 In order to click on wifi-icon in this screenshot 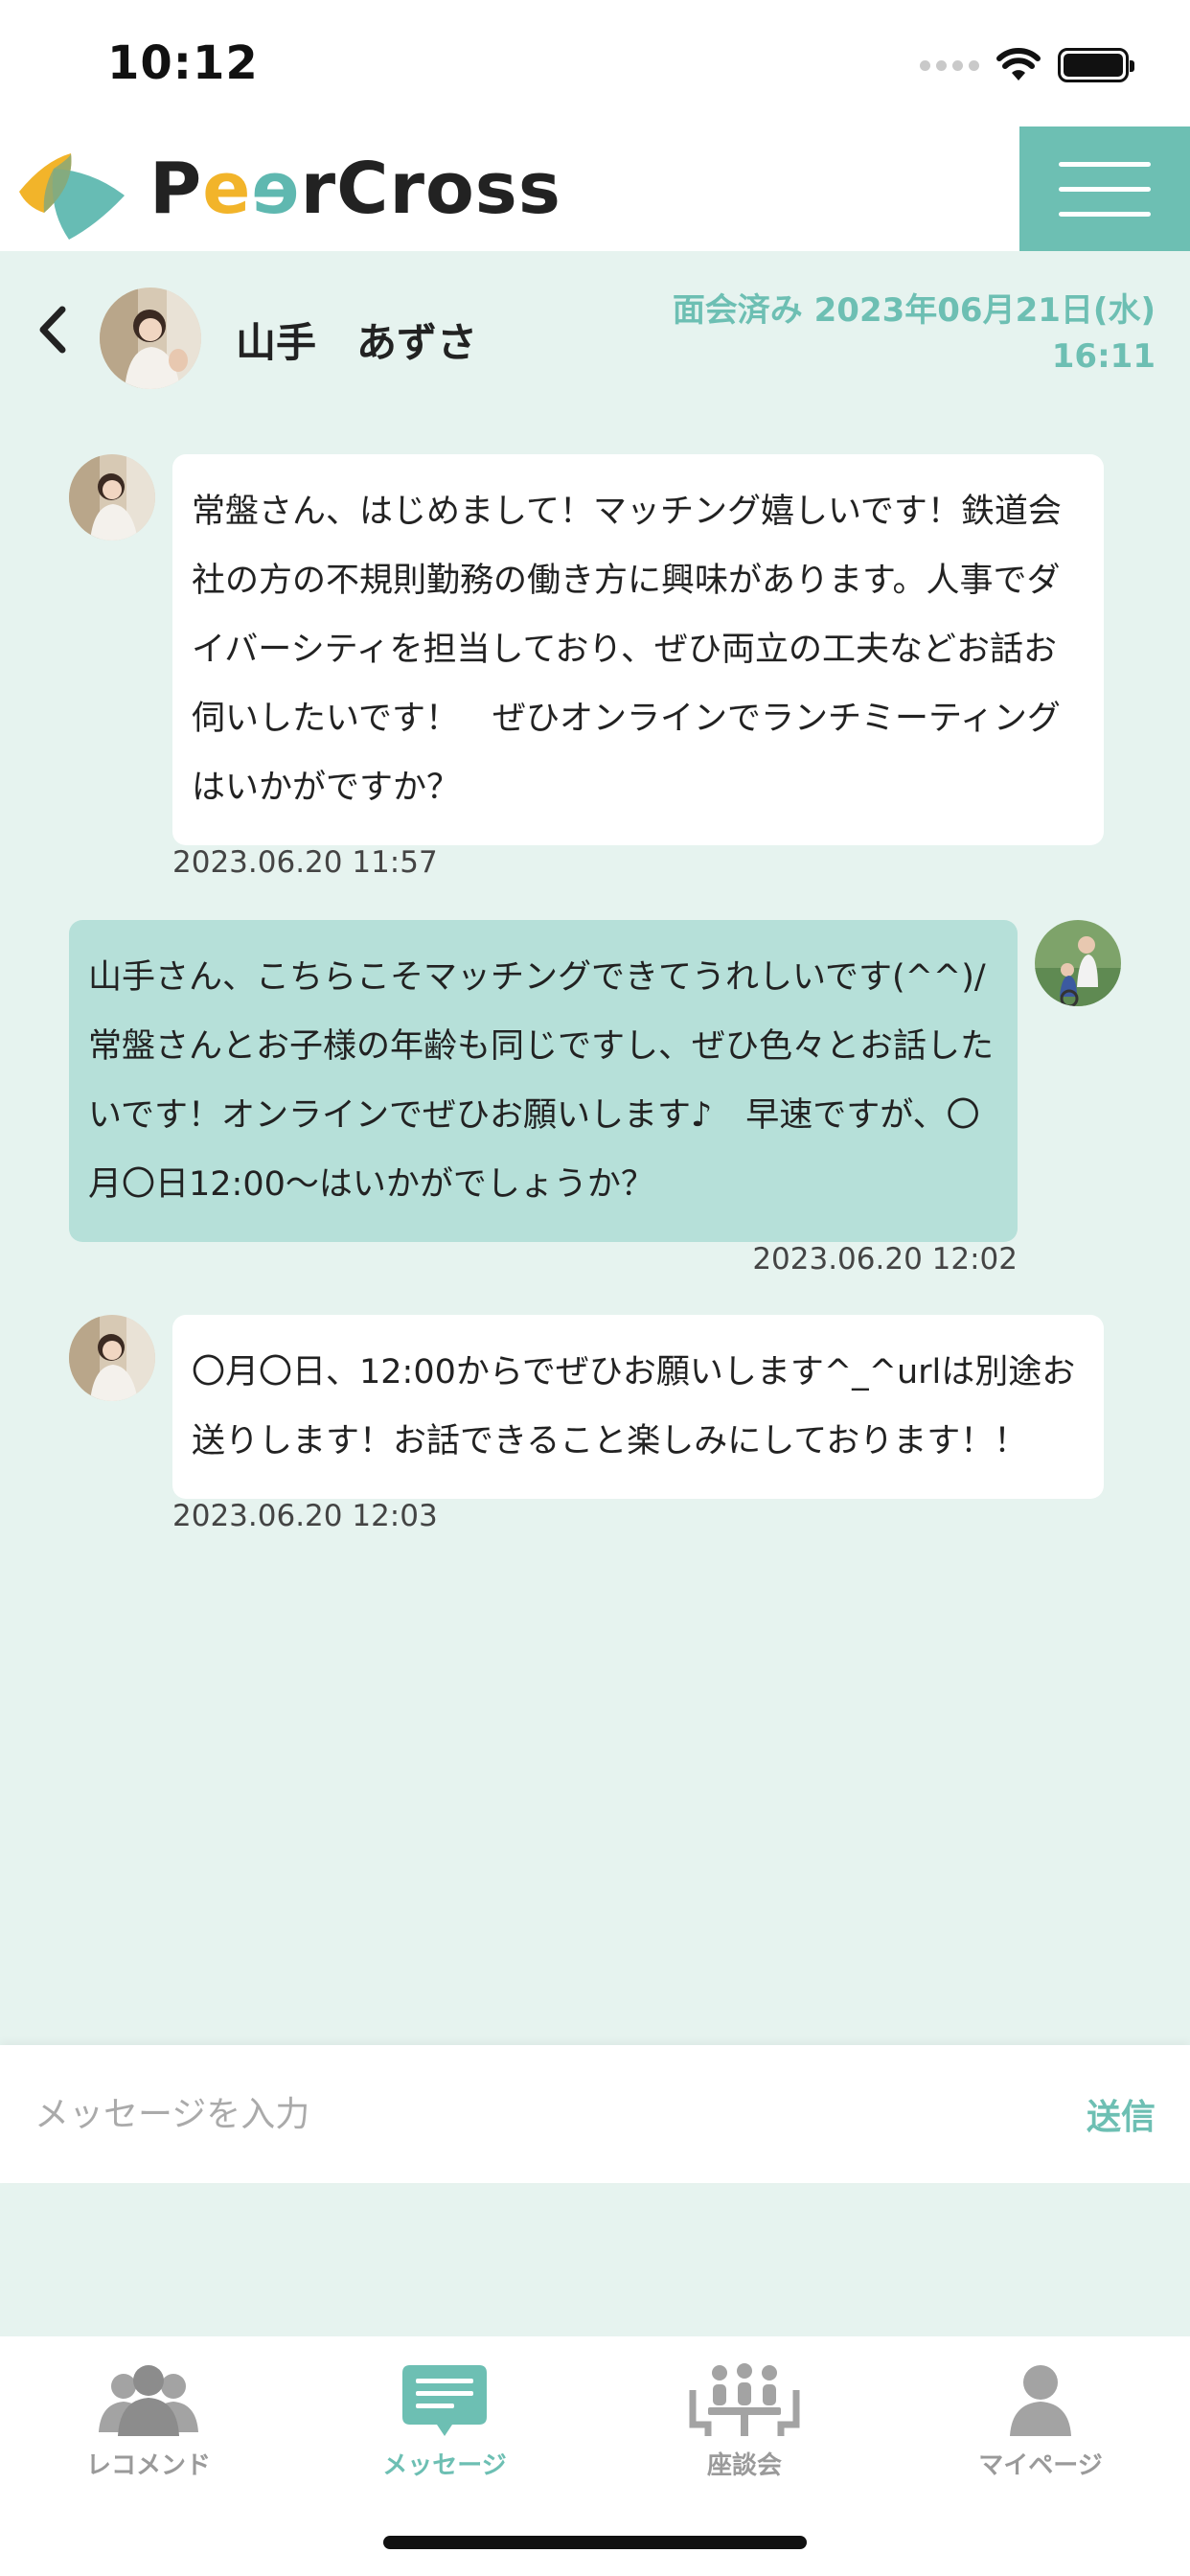, I will do `click(1018, 64)`.